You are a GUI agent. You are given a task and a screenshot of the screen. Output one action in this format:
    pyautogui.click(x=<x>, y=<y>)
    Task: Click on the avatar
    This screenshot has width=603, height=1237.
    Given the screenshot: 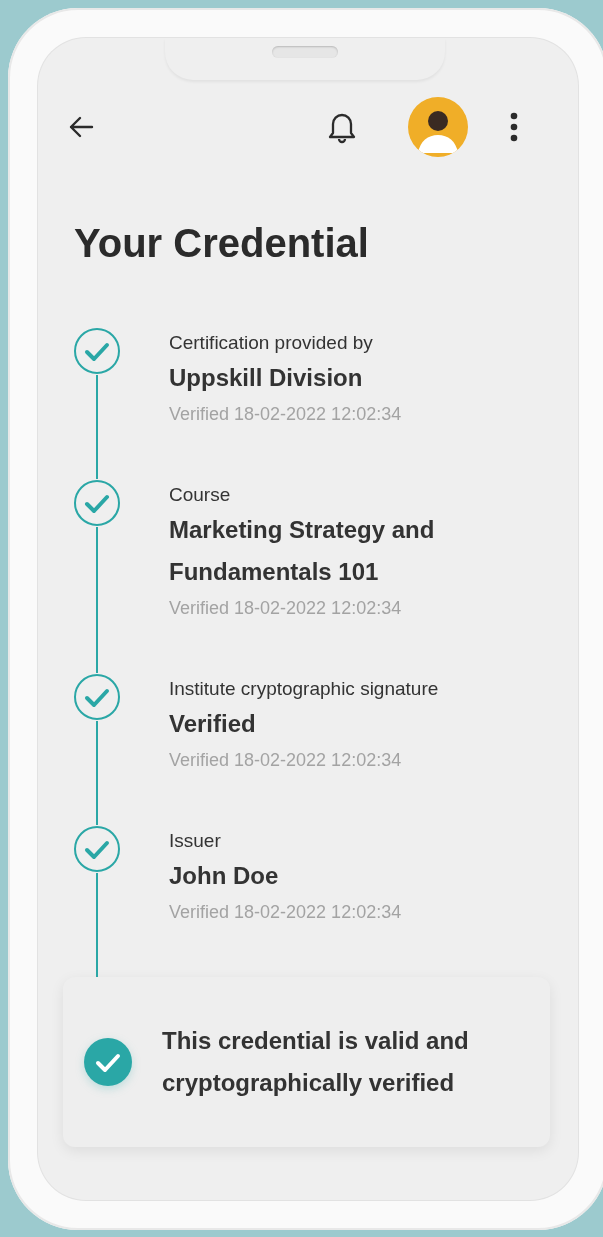 What is the action you would take?
    pyautogui.click(x=438, y=127)
    